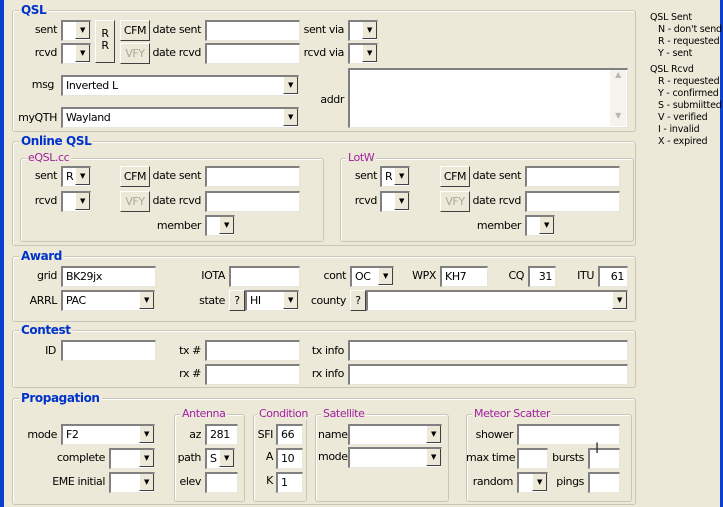 The image size is (723, 507). Describe the element at coordinates (92, 85) in the screenshot. I see `value: Inverted L` at that location.